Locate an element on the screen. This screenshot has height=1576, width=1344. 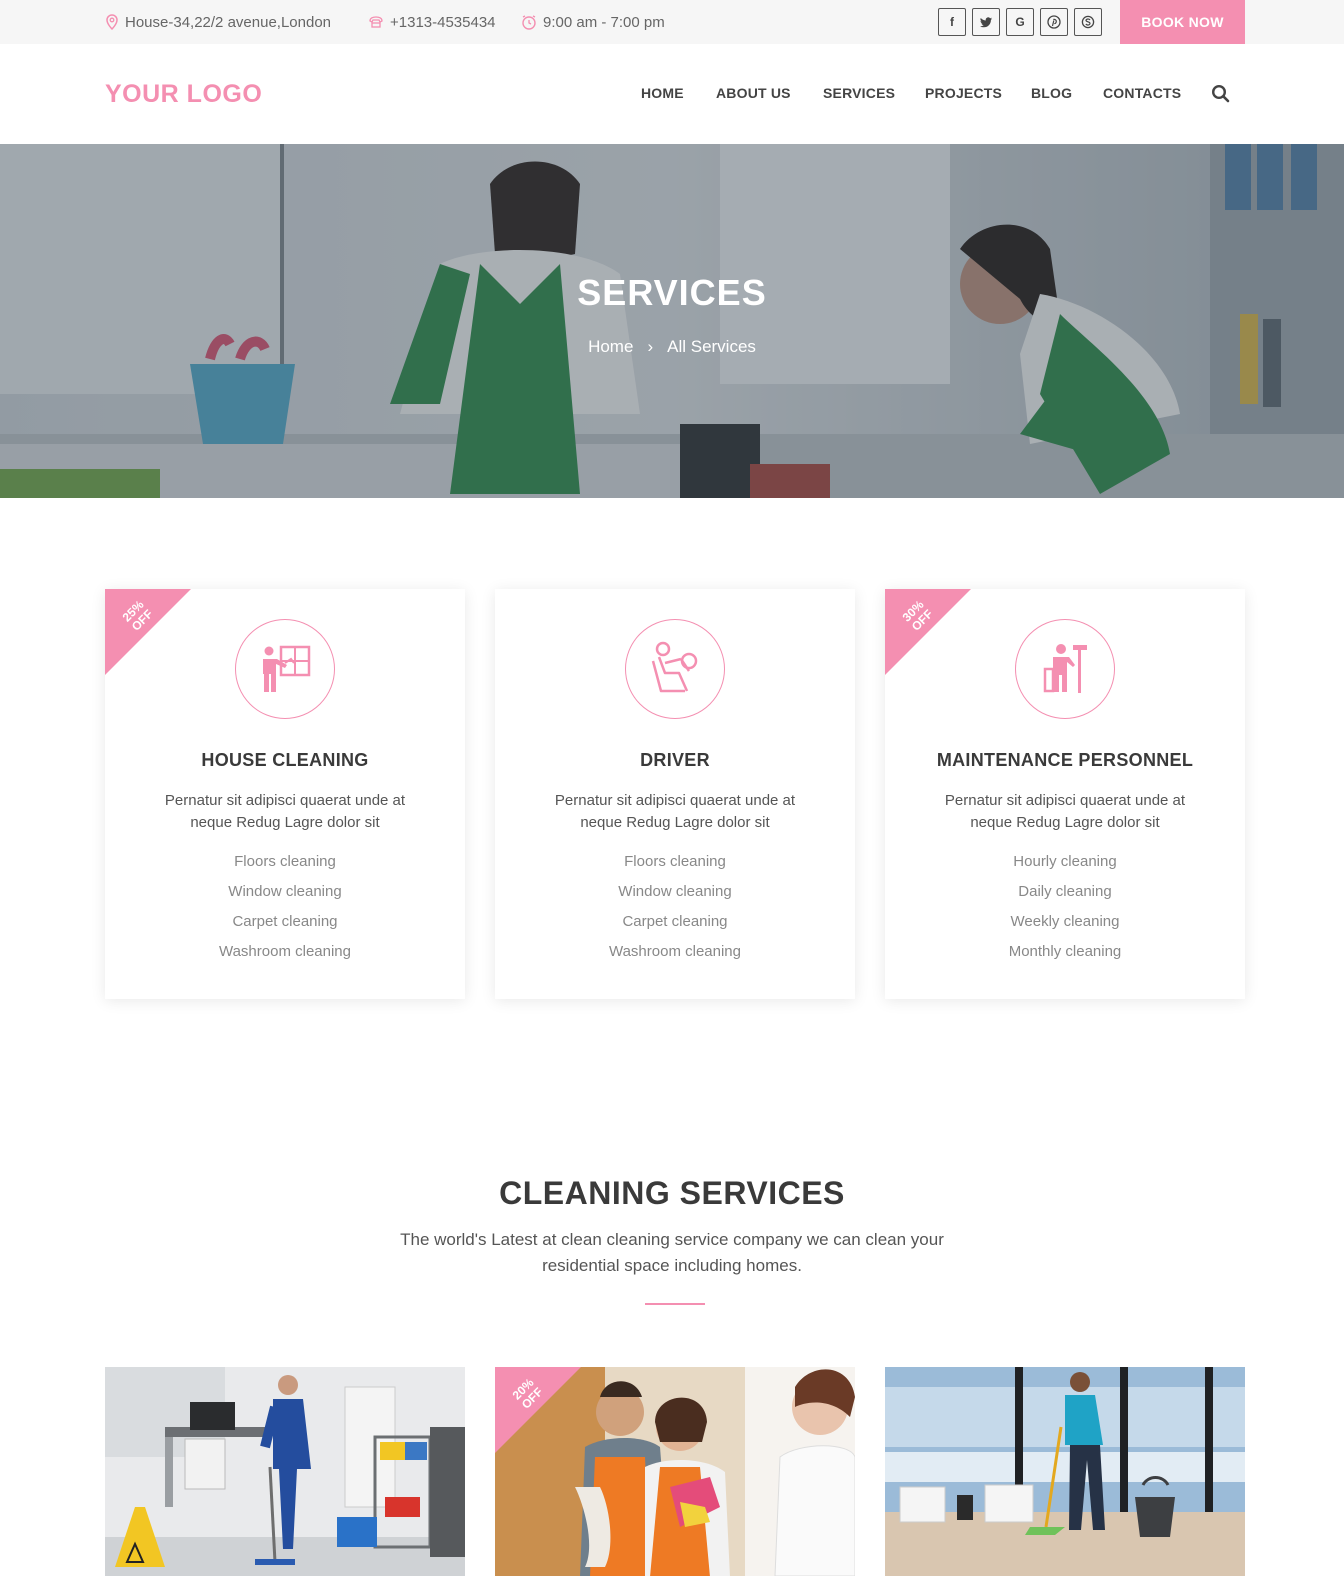
service-title: DRIVER is located at coordinates (675, 760).